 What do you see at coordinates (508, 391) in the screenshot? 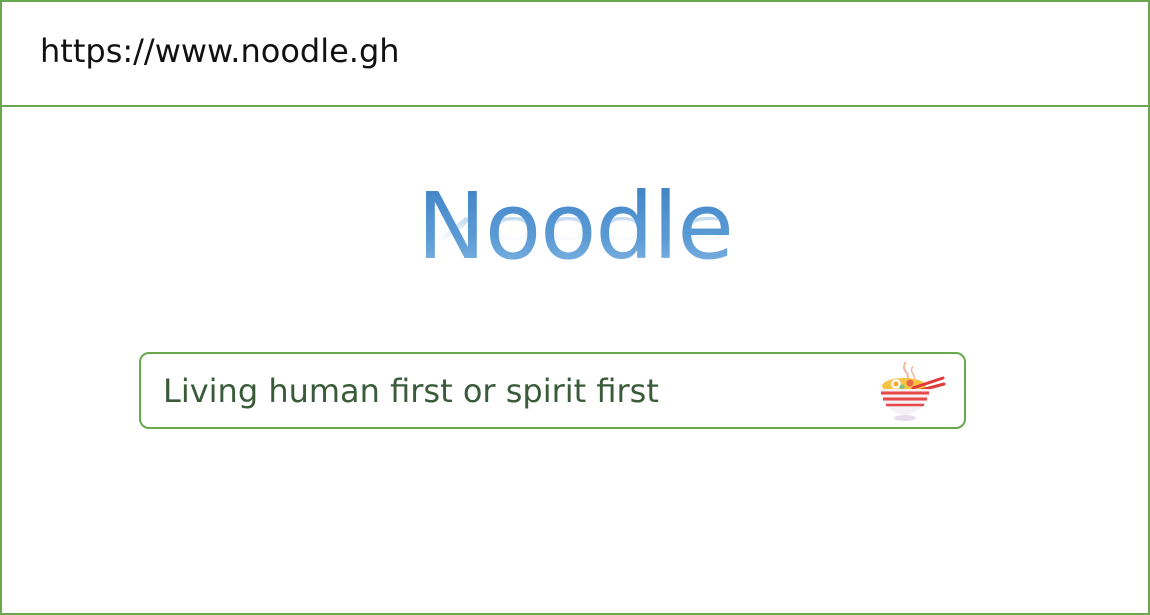
I see `search-input` at bounding box center [508, 391].